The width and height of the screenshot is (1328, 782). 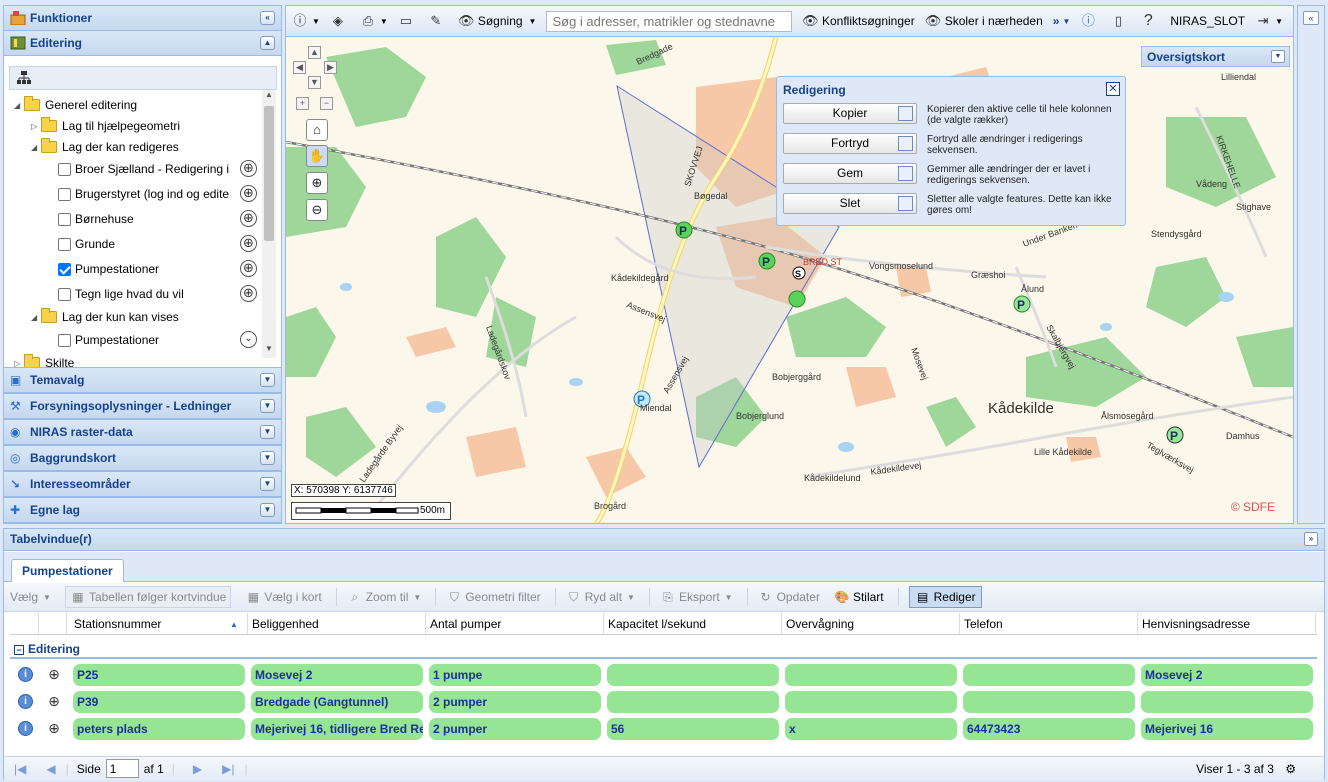 I want to click on table-cell: 2 pumper, so click(x=515, y=702).